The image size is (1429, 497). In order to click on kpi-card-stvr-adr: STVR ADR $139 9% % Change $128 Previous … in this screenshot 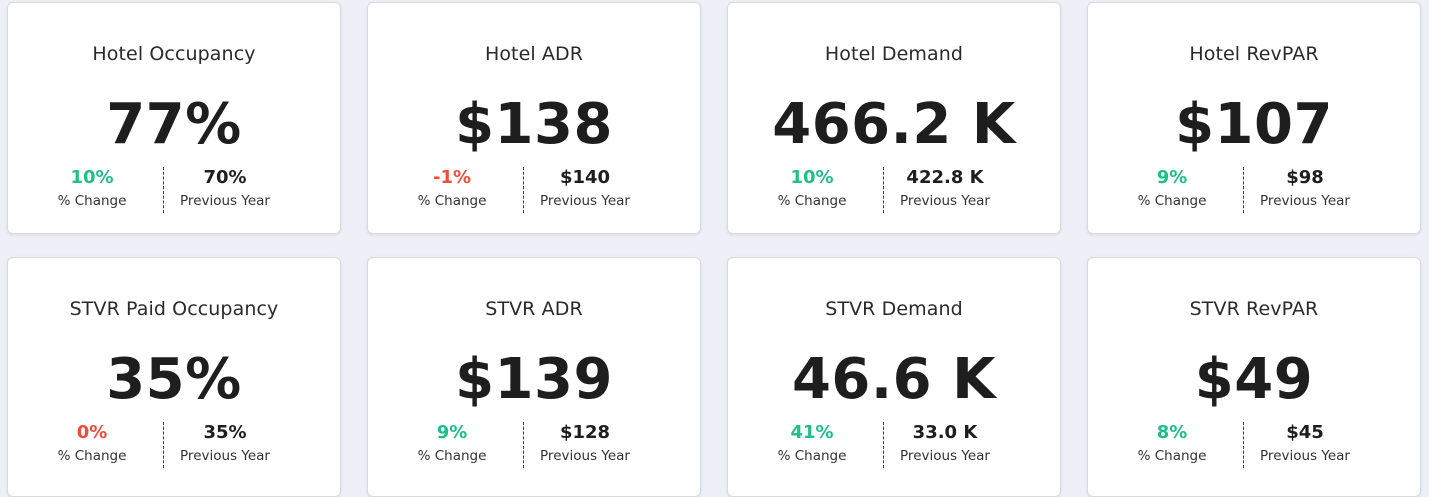, I will do `click(534, 377)`.